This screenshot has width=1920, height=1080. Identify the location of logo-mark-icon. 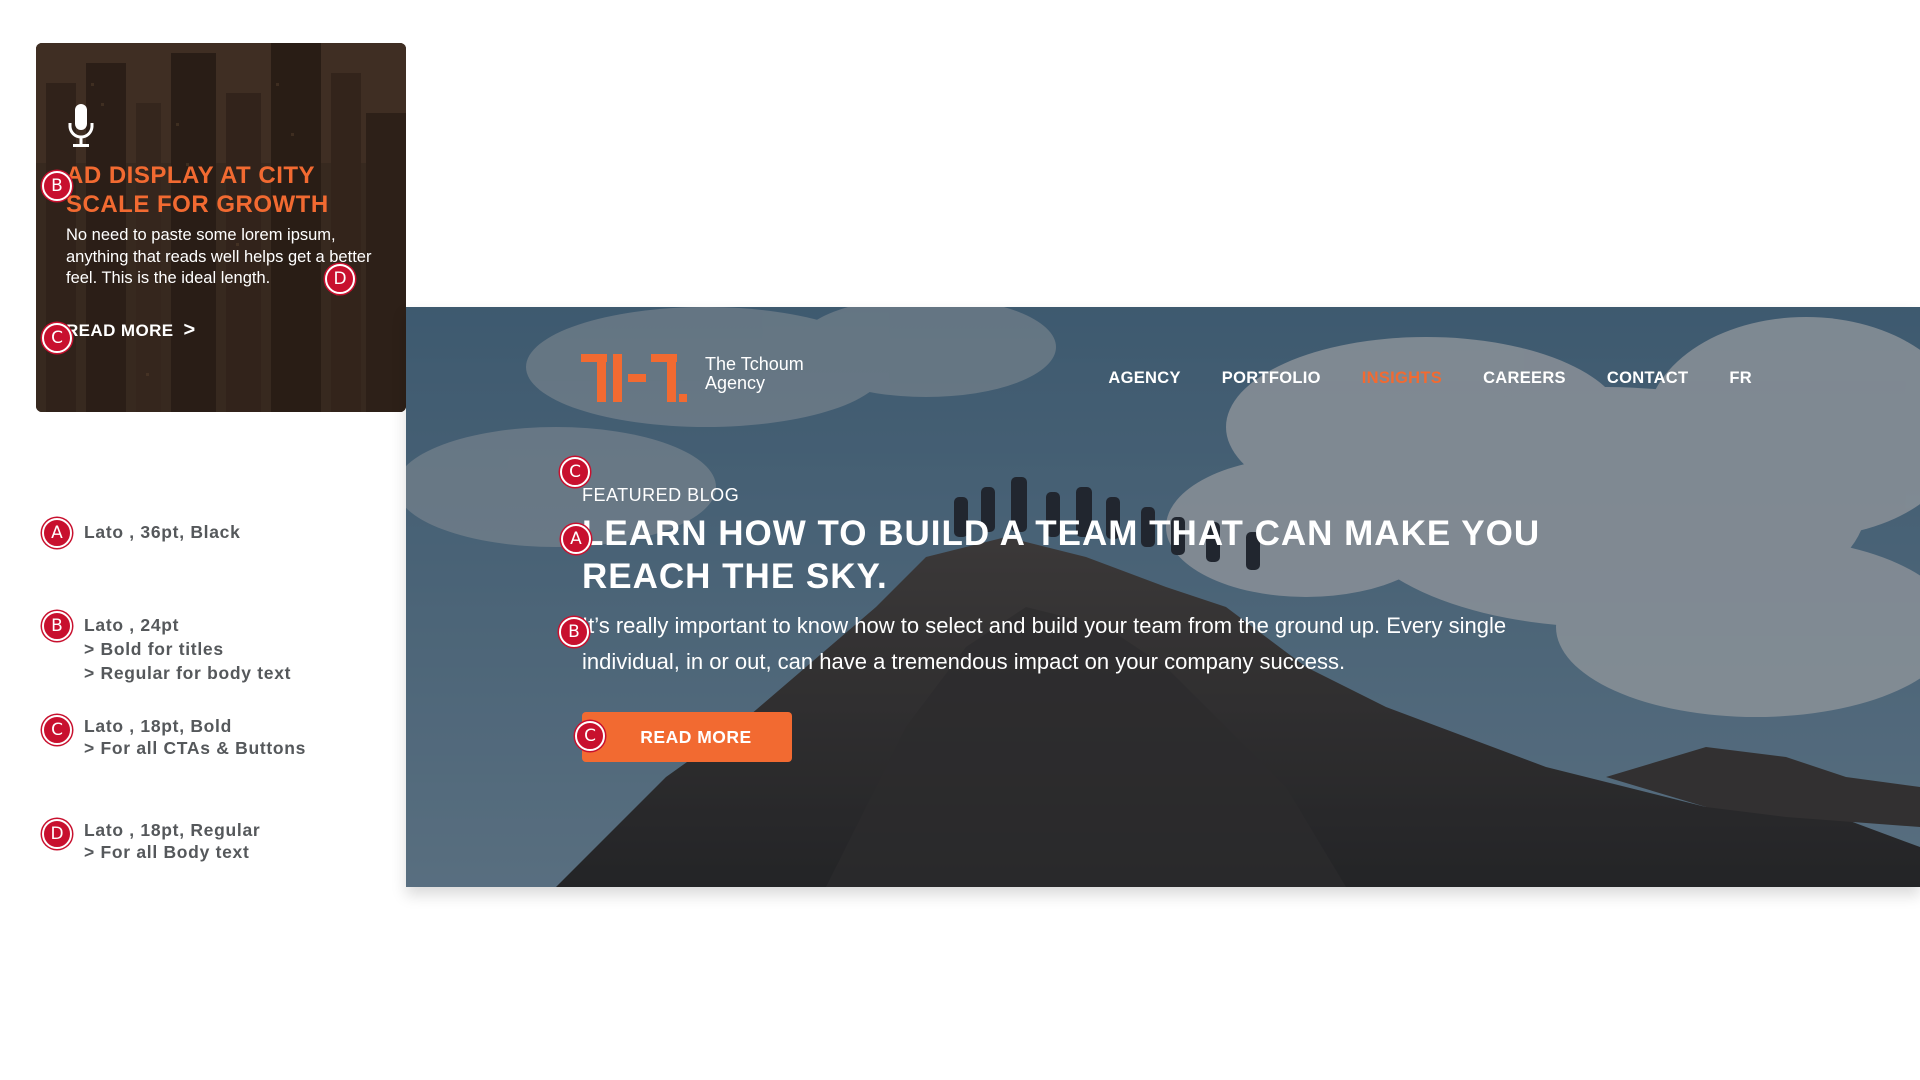
(634, 378).